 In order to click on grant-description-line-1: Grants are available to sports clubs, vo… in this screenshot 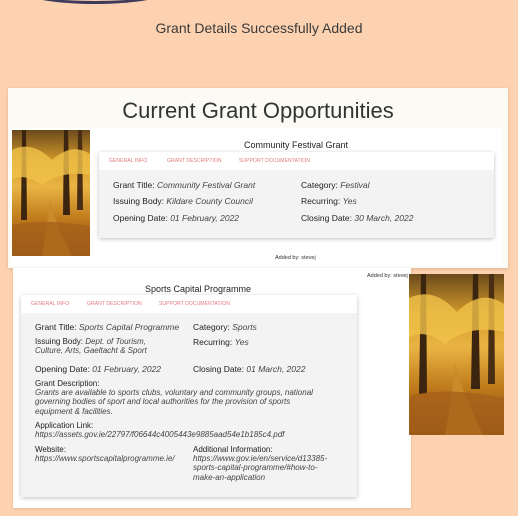, I will do `click(174, 393)`.